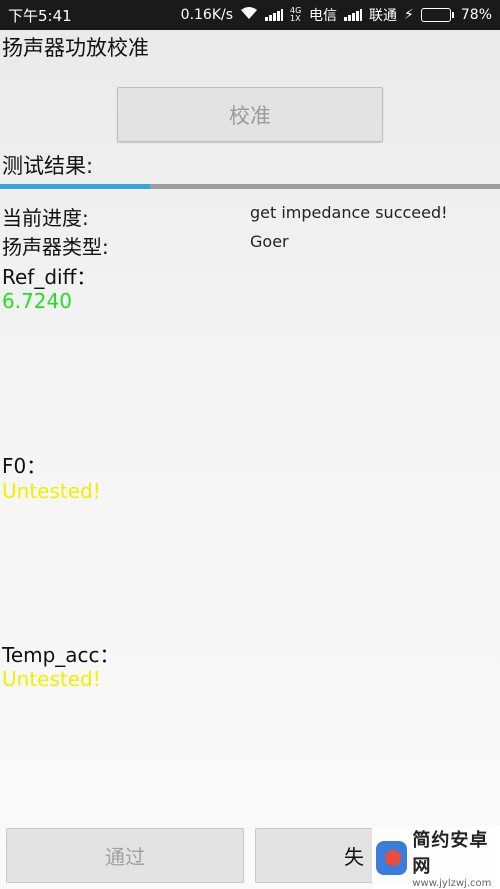 This screenshot has width=500, height=889. I want to click on status-icons: 0.16K/s 4G 1X 电信 联通 ⚡ 78%, so click(336, 15).